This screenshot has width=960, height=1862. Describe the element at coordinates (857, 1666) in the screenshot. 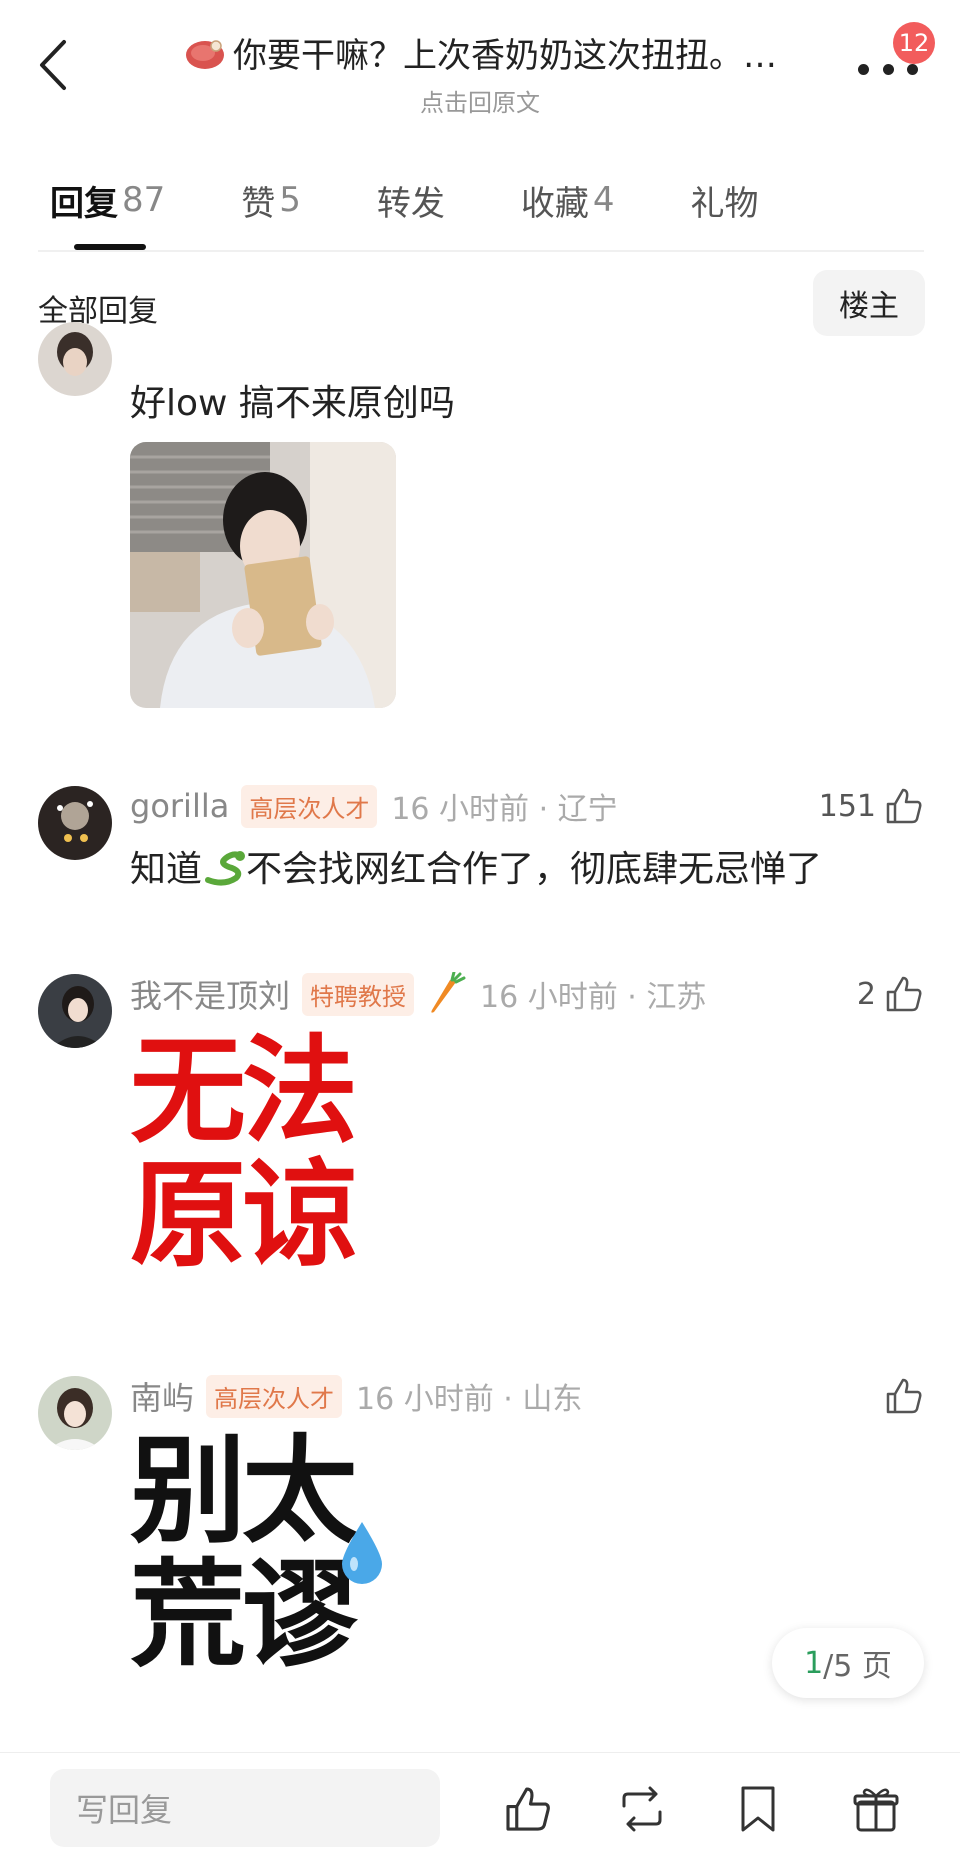

I see `total-pages: /5 页` at that location.